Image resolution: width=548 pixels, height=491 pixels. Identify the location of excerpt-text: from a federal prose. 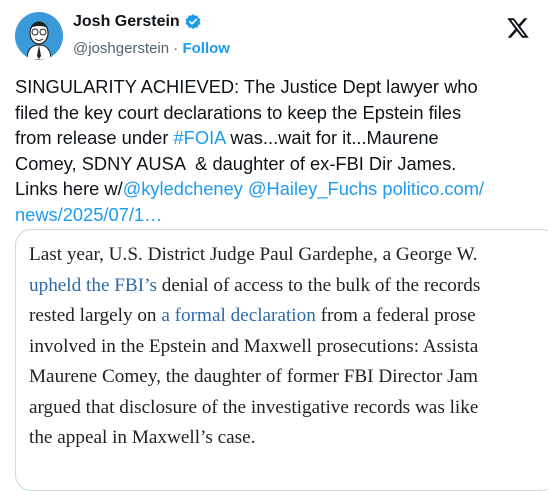
(395, 315).